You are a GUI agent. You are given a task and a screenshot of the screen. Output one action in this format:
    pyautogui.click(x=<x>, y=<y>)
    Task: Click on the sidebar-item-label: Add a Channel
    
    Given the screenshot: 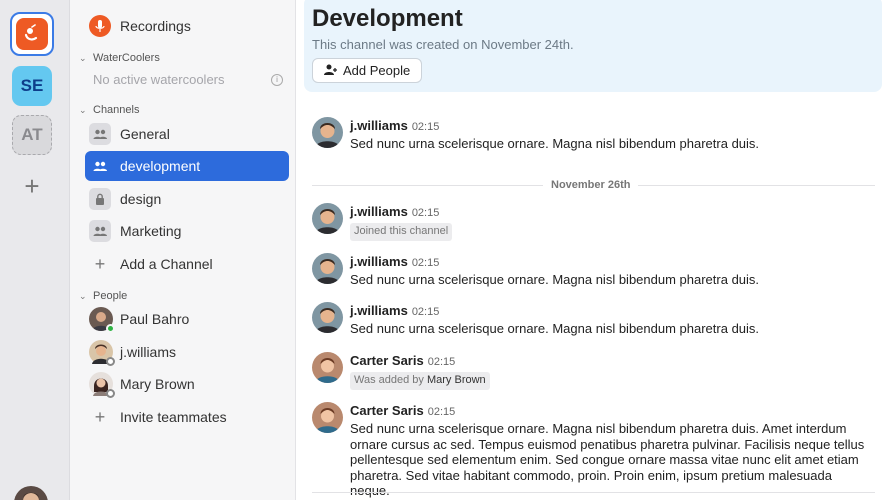 What is the action you would take?
    pyautogui.click(x=166, y=264)
    